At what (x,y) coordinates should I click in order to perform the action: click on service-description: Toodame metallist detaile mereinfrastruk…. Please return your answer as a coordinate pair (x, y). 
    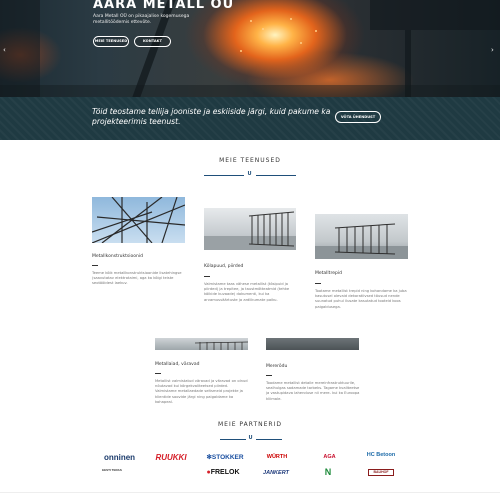
    Looking at the image, I should click on (313, 391).